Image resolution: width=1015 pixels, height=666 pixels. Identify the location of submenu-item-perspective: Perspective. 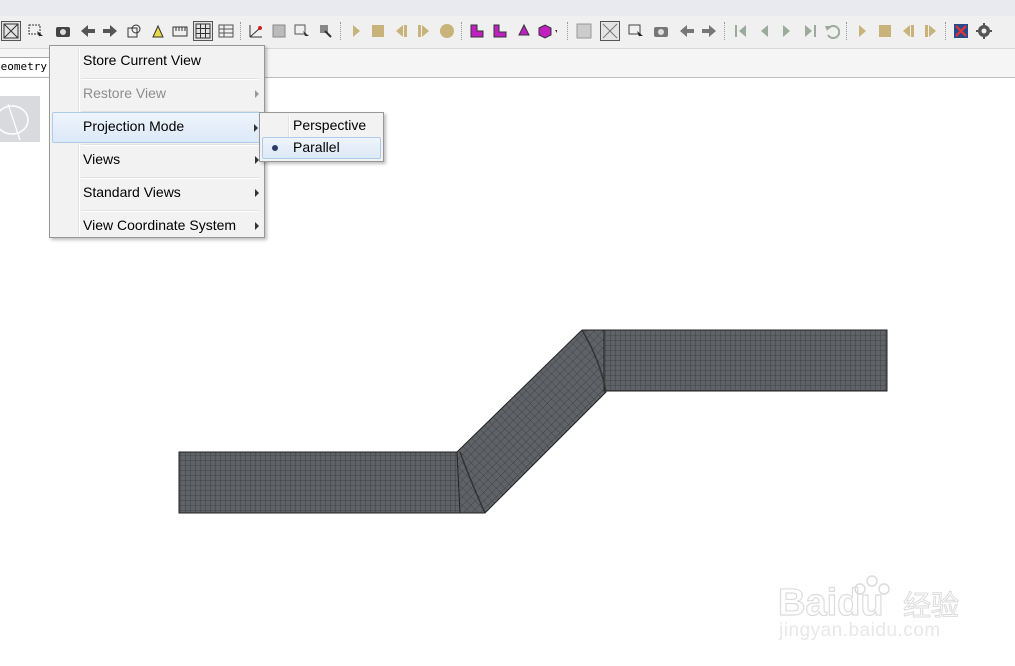
(321, 126).